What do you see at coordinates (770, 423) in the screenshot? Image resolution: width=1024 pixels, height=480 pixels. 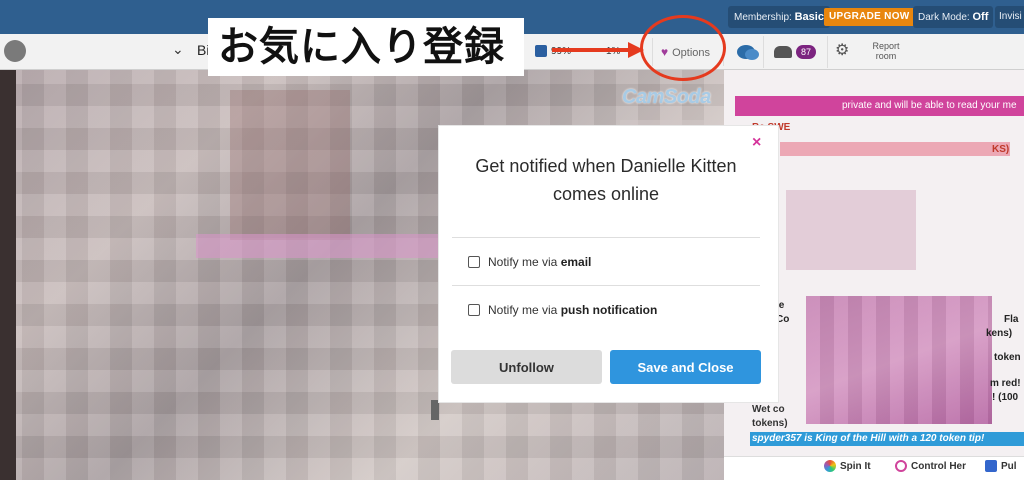 I see `chat-fragment: tokens)` at bounding box center [770, 423].